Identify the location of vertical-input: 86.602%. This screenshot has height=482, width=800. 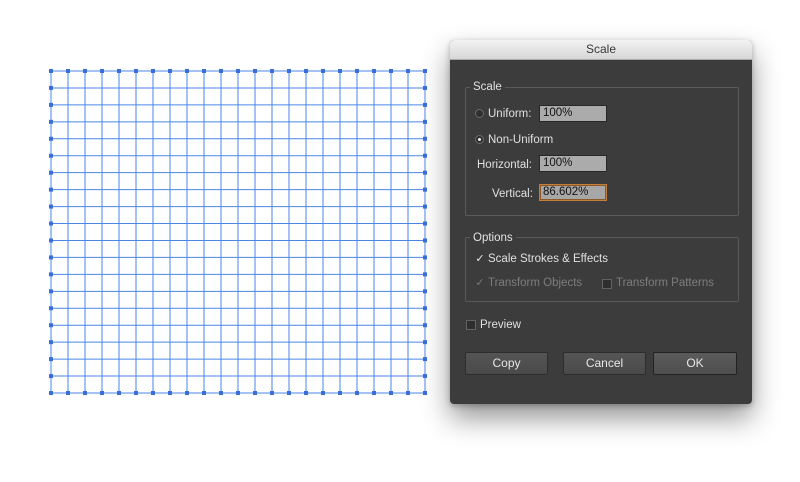
(573, 192).